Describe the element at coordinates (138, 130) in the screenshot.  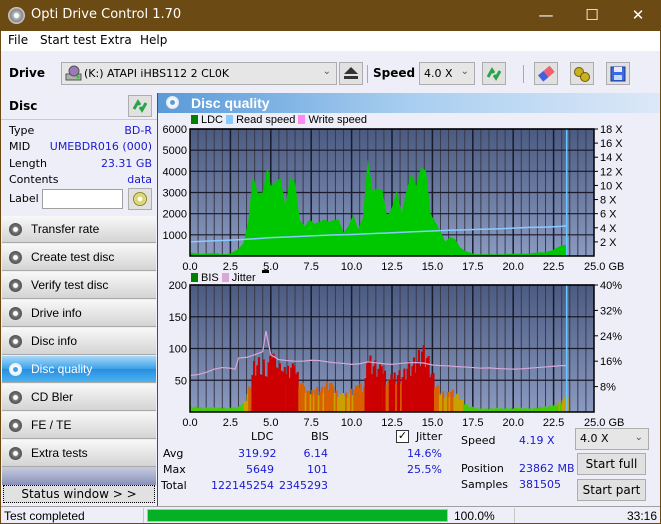
I see `disc-type-value: BD-R` at that location.